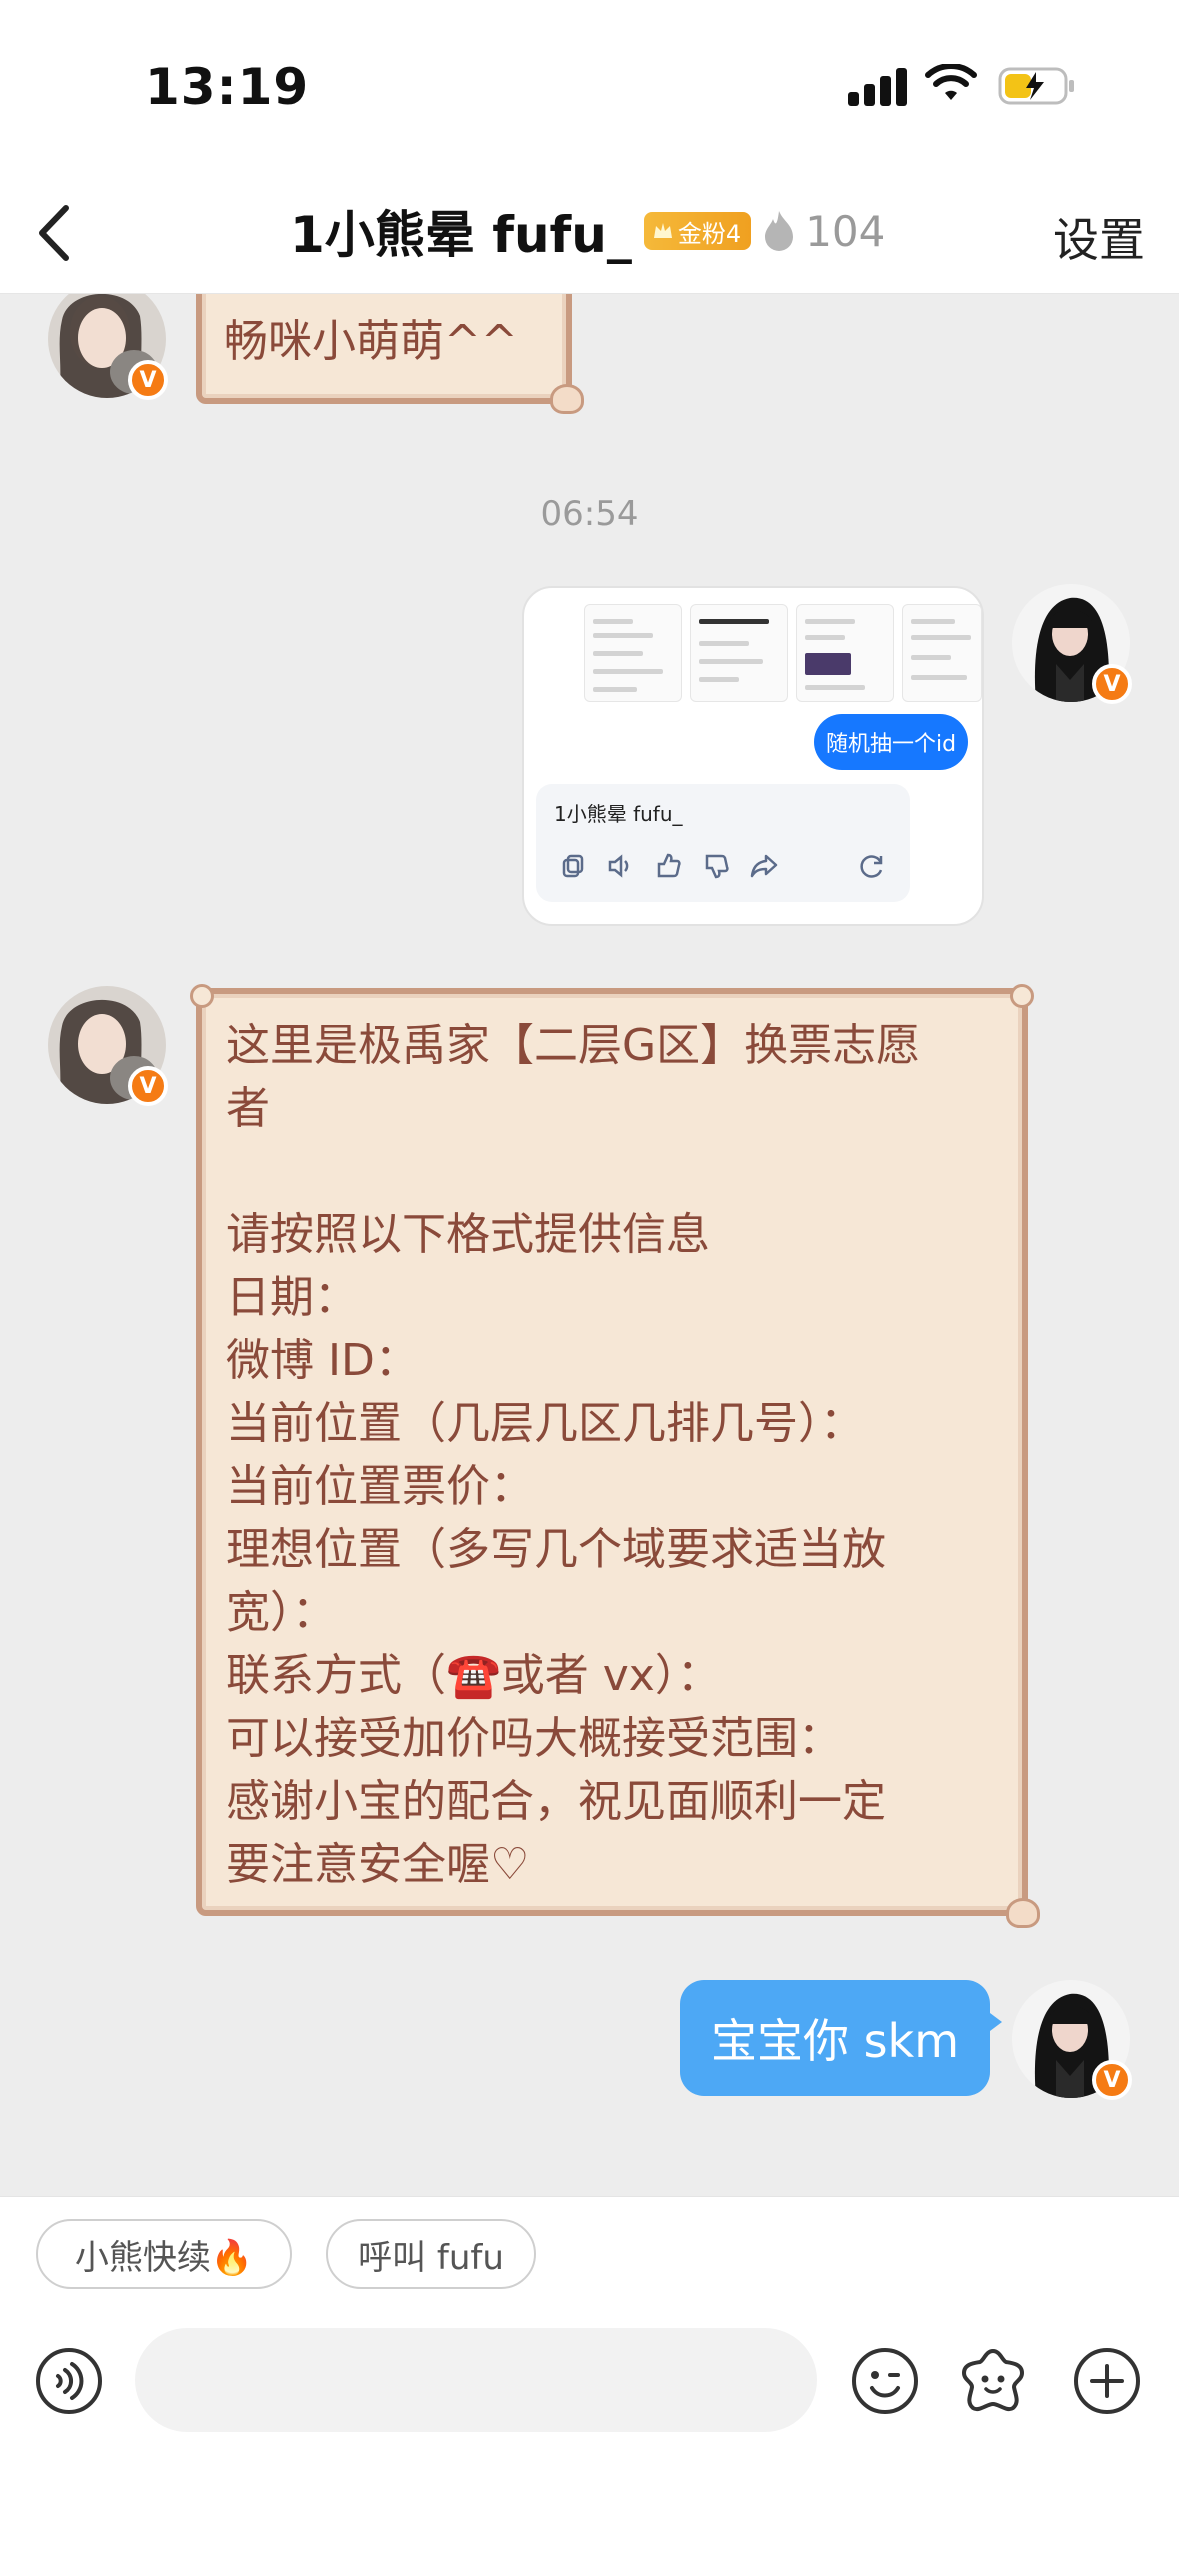 The image size is (1179, 2556). Describe the element at coordinates (618, 814) in the screenshot. I see `card-reply-name: 1小熊晕 fufu_` at that location.